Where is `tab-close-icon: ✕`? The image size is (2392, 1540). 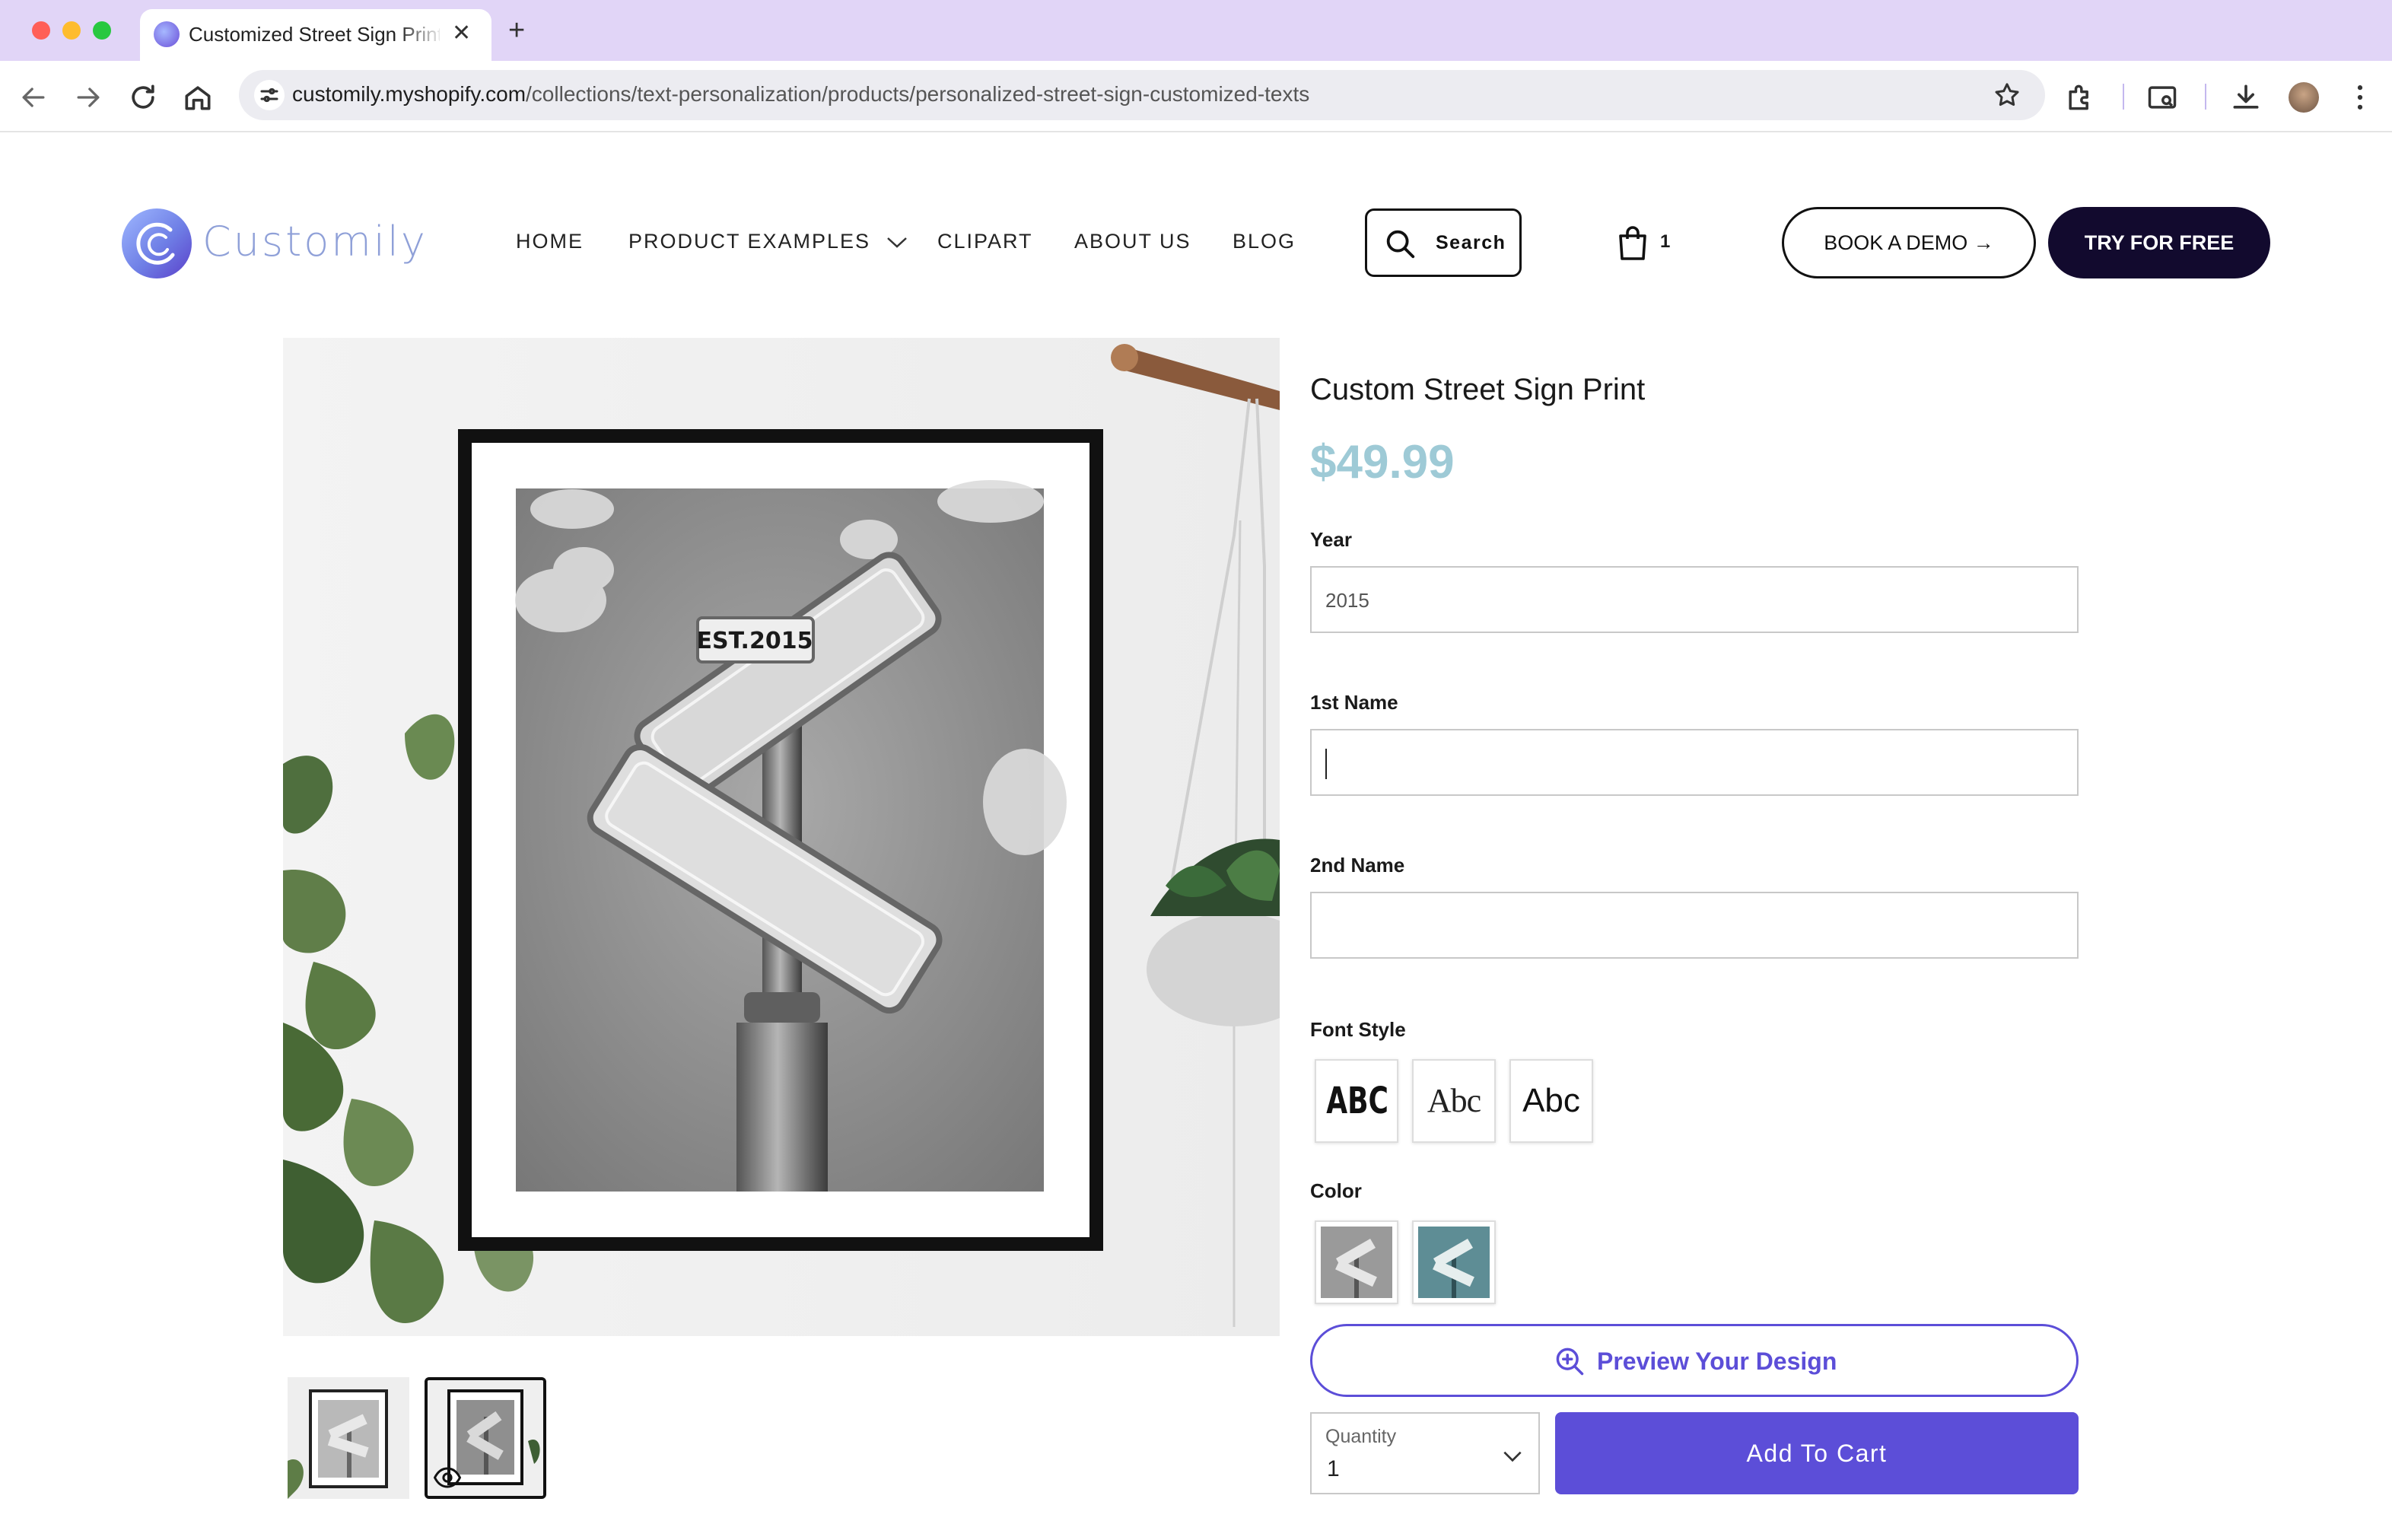
tab-close-icon: ✕ is located at coordinates (461, 33).